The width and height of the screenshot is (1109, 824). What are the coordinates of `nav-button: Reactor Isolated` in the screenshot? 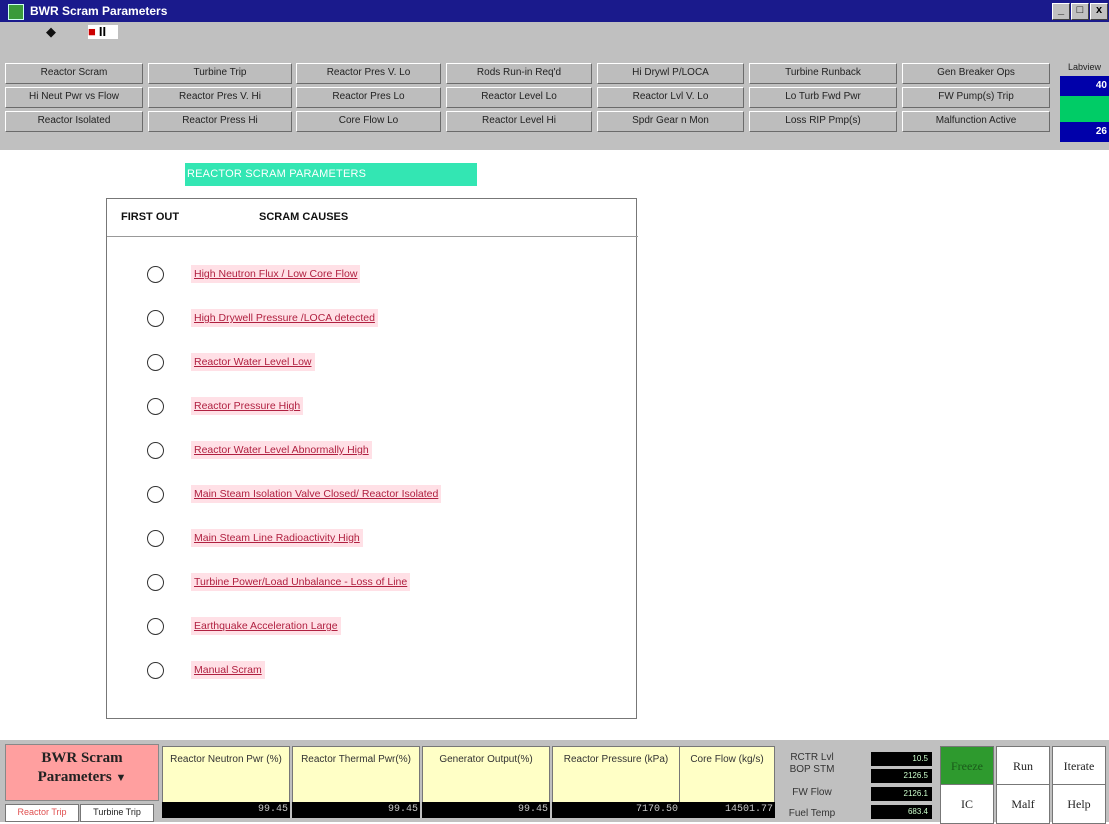 It's located at (74, 121).